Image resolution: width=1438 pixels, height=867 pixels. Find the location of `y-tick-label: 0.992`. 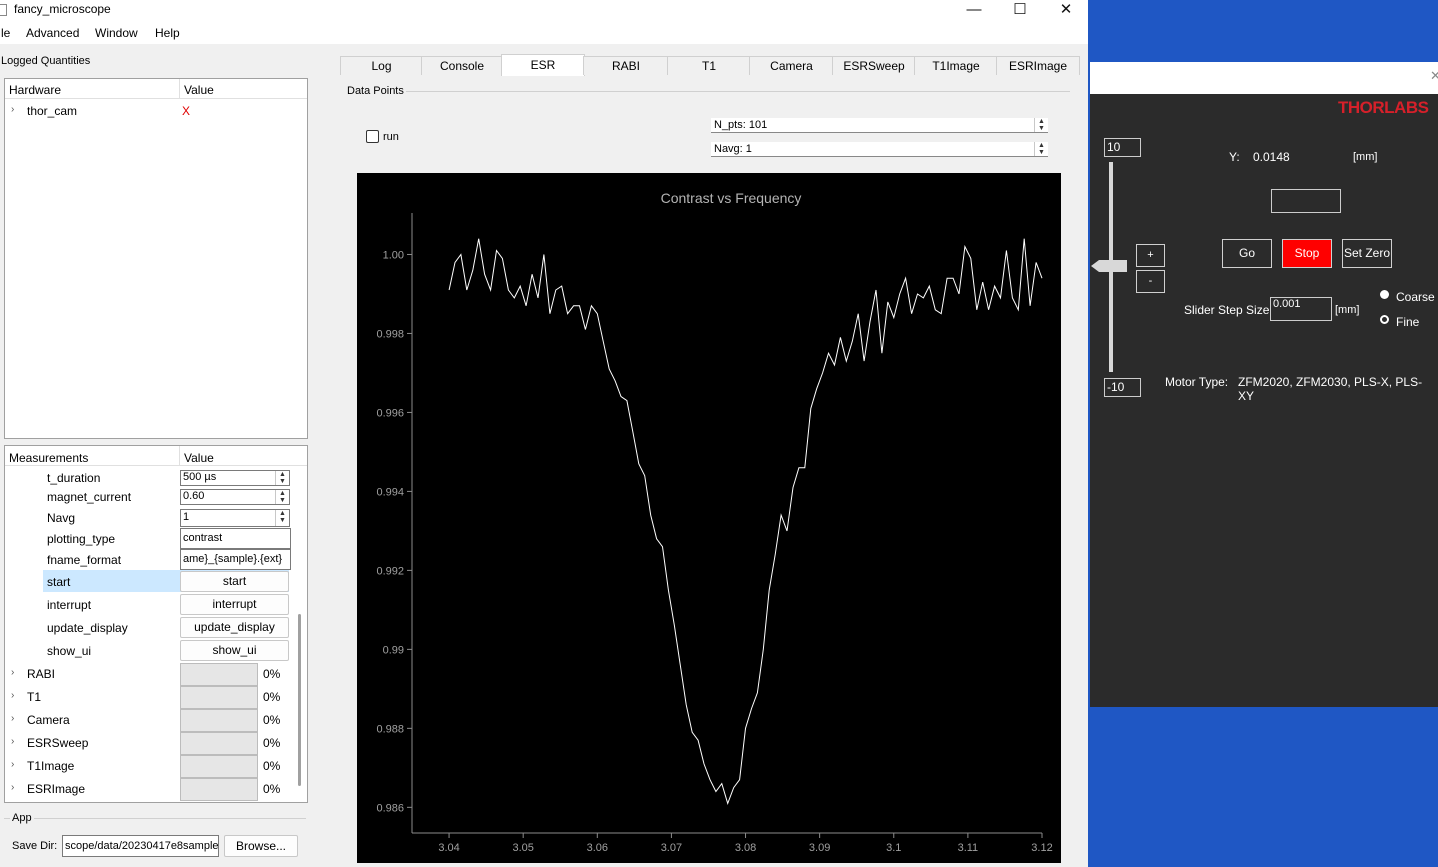

y-tick-label: 0.992 is located at coordinates (390, 571).